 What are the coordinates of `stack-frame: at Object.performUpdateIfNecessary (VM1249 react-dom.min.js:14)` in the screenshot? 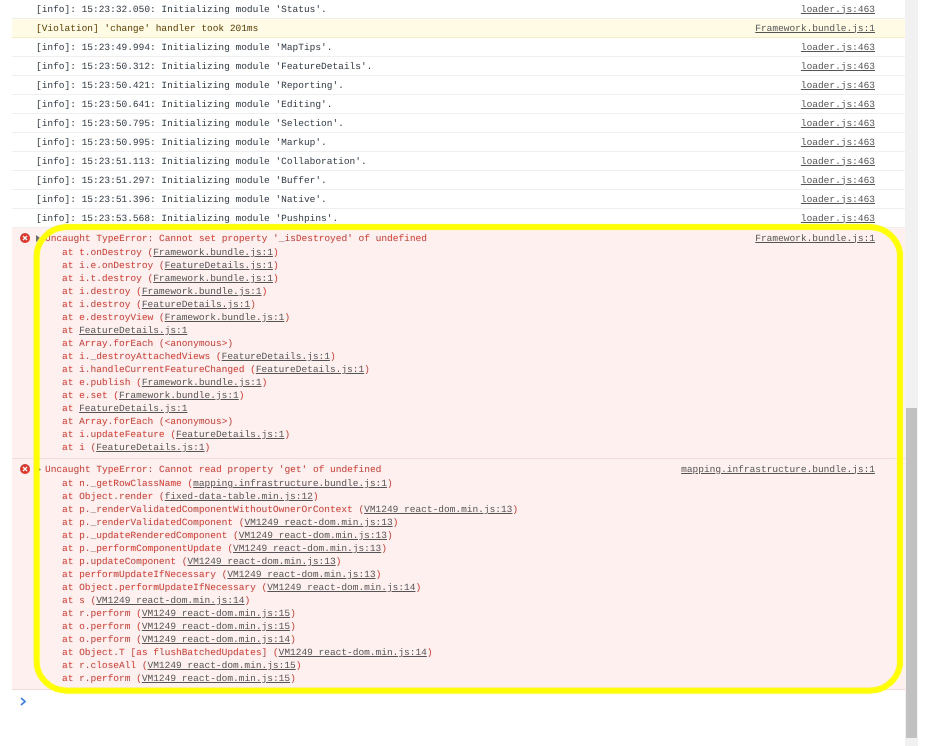 It's located at (221, 587).